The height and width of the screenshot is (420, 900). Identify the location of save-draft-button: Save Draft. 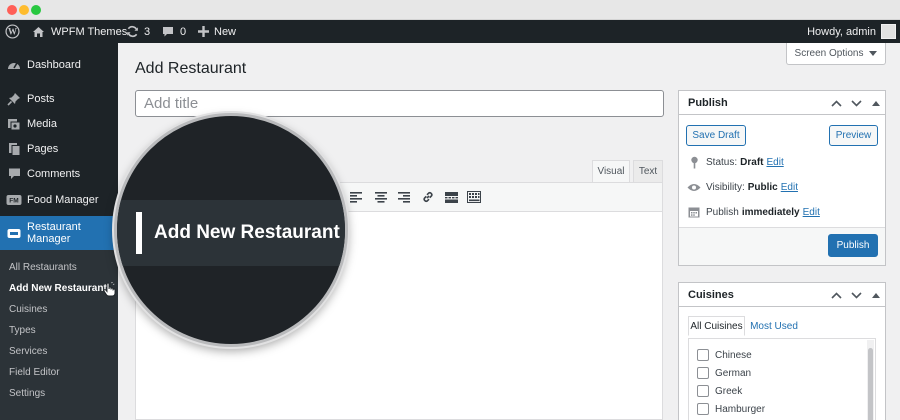
(716, 135).